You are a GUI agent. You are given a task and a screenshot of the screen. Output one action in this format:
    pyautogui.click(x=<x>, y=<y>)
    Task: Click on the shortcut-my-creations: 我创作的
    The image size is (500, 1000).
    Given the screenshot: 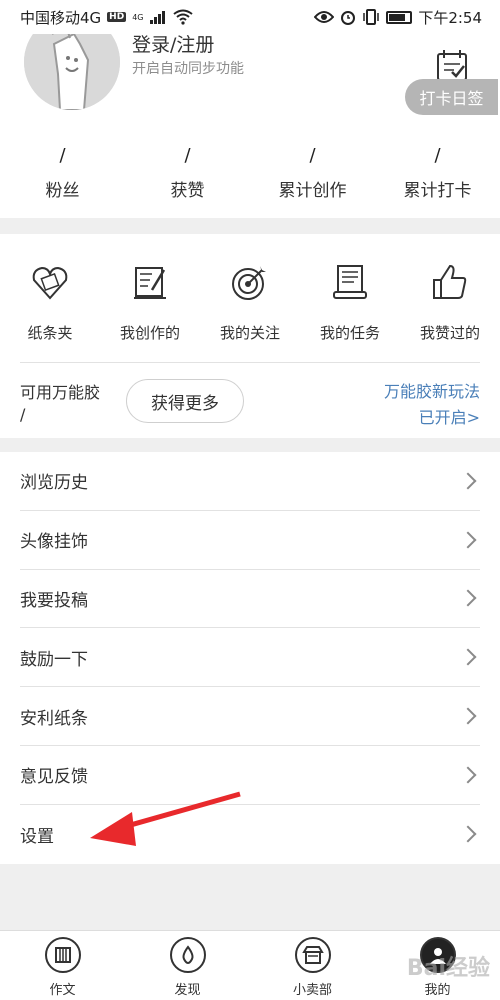 What is the action you would take?
    pyautogui.click(x=150, y=298)
    